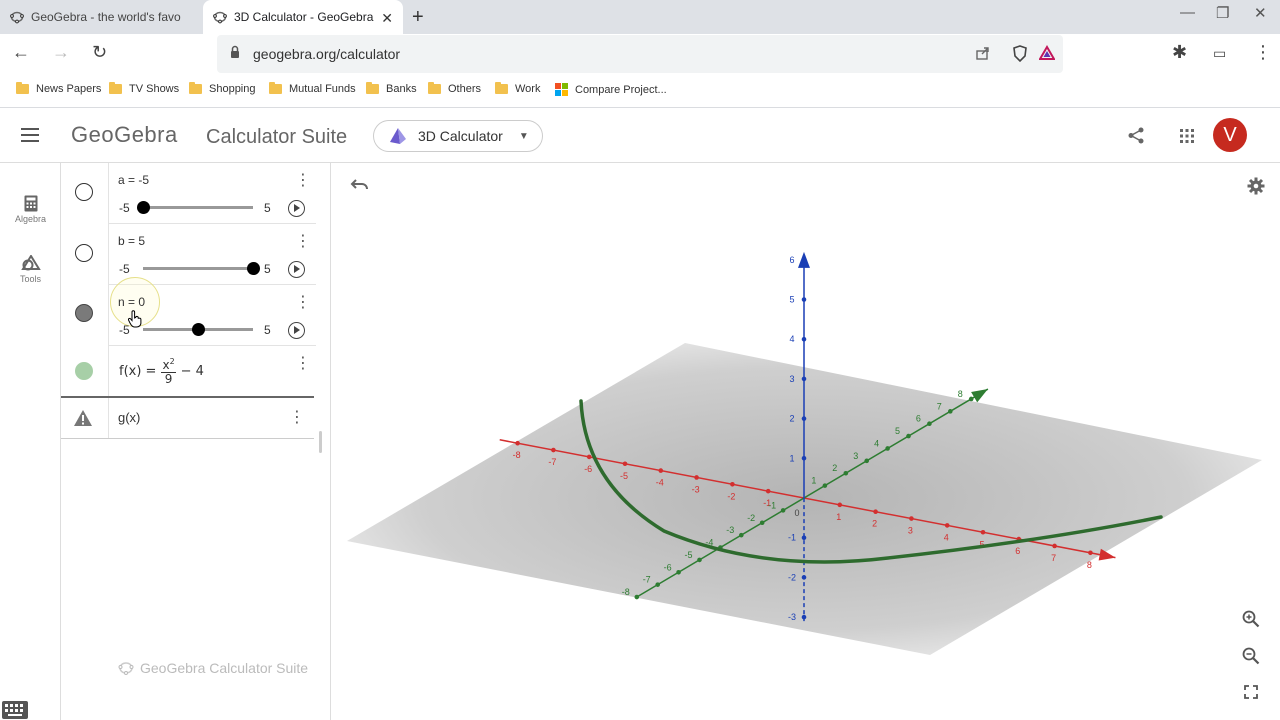 Image resolution: width=1280 pixels, height=720 pixels. I want to click on bookmark-label: Work, so click(528, 89).